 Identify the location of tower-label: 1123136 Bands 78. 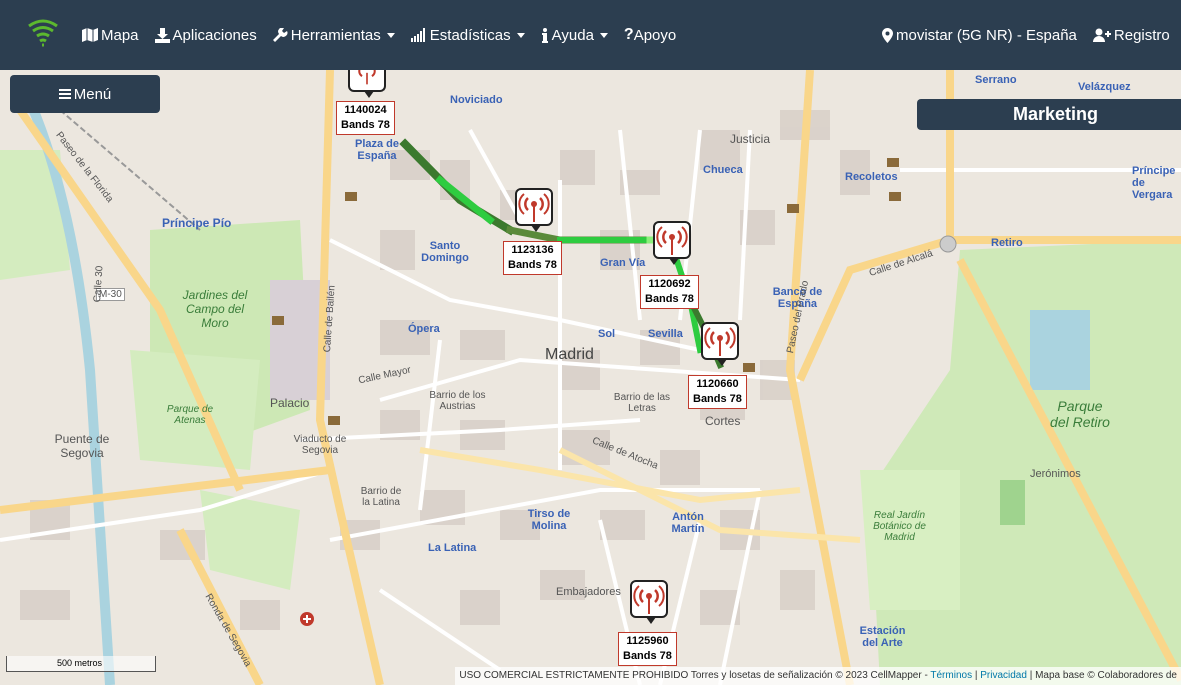
(532, 258).